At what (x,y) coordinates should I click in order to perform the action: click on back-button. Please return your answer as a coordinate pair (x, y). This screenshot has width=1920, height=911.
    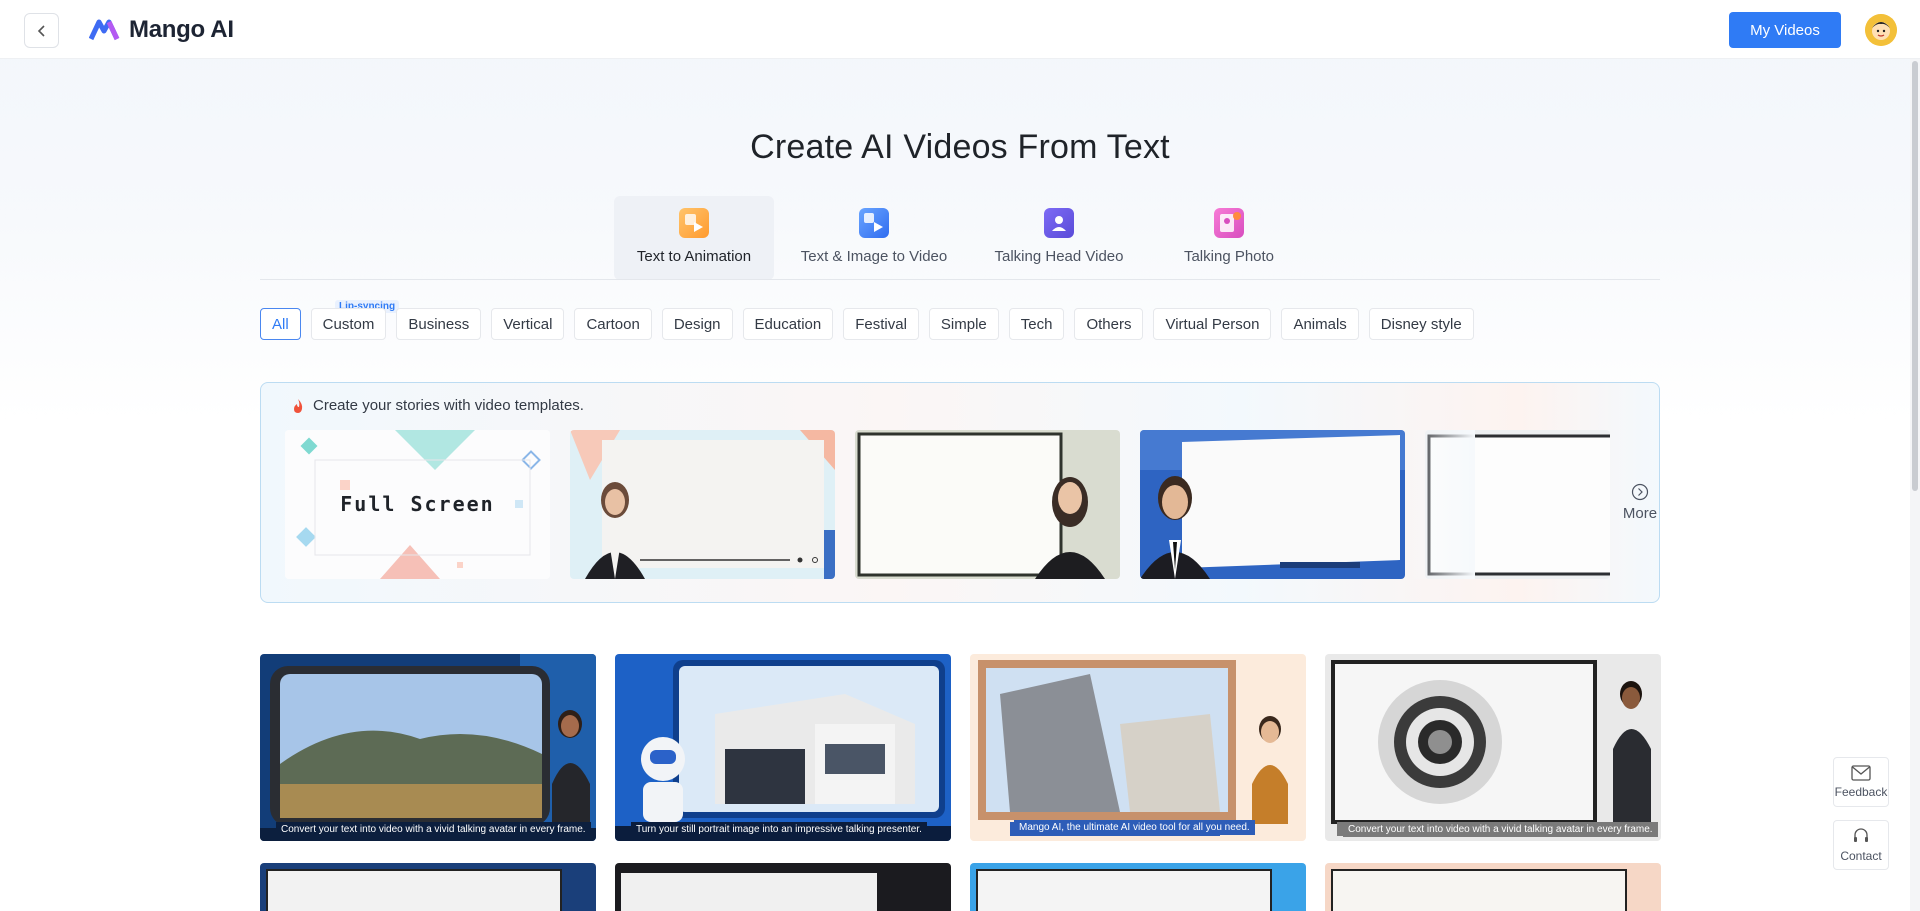
    Looking at the image, I should click on (41, 30).